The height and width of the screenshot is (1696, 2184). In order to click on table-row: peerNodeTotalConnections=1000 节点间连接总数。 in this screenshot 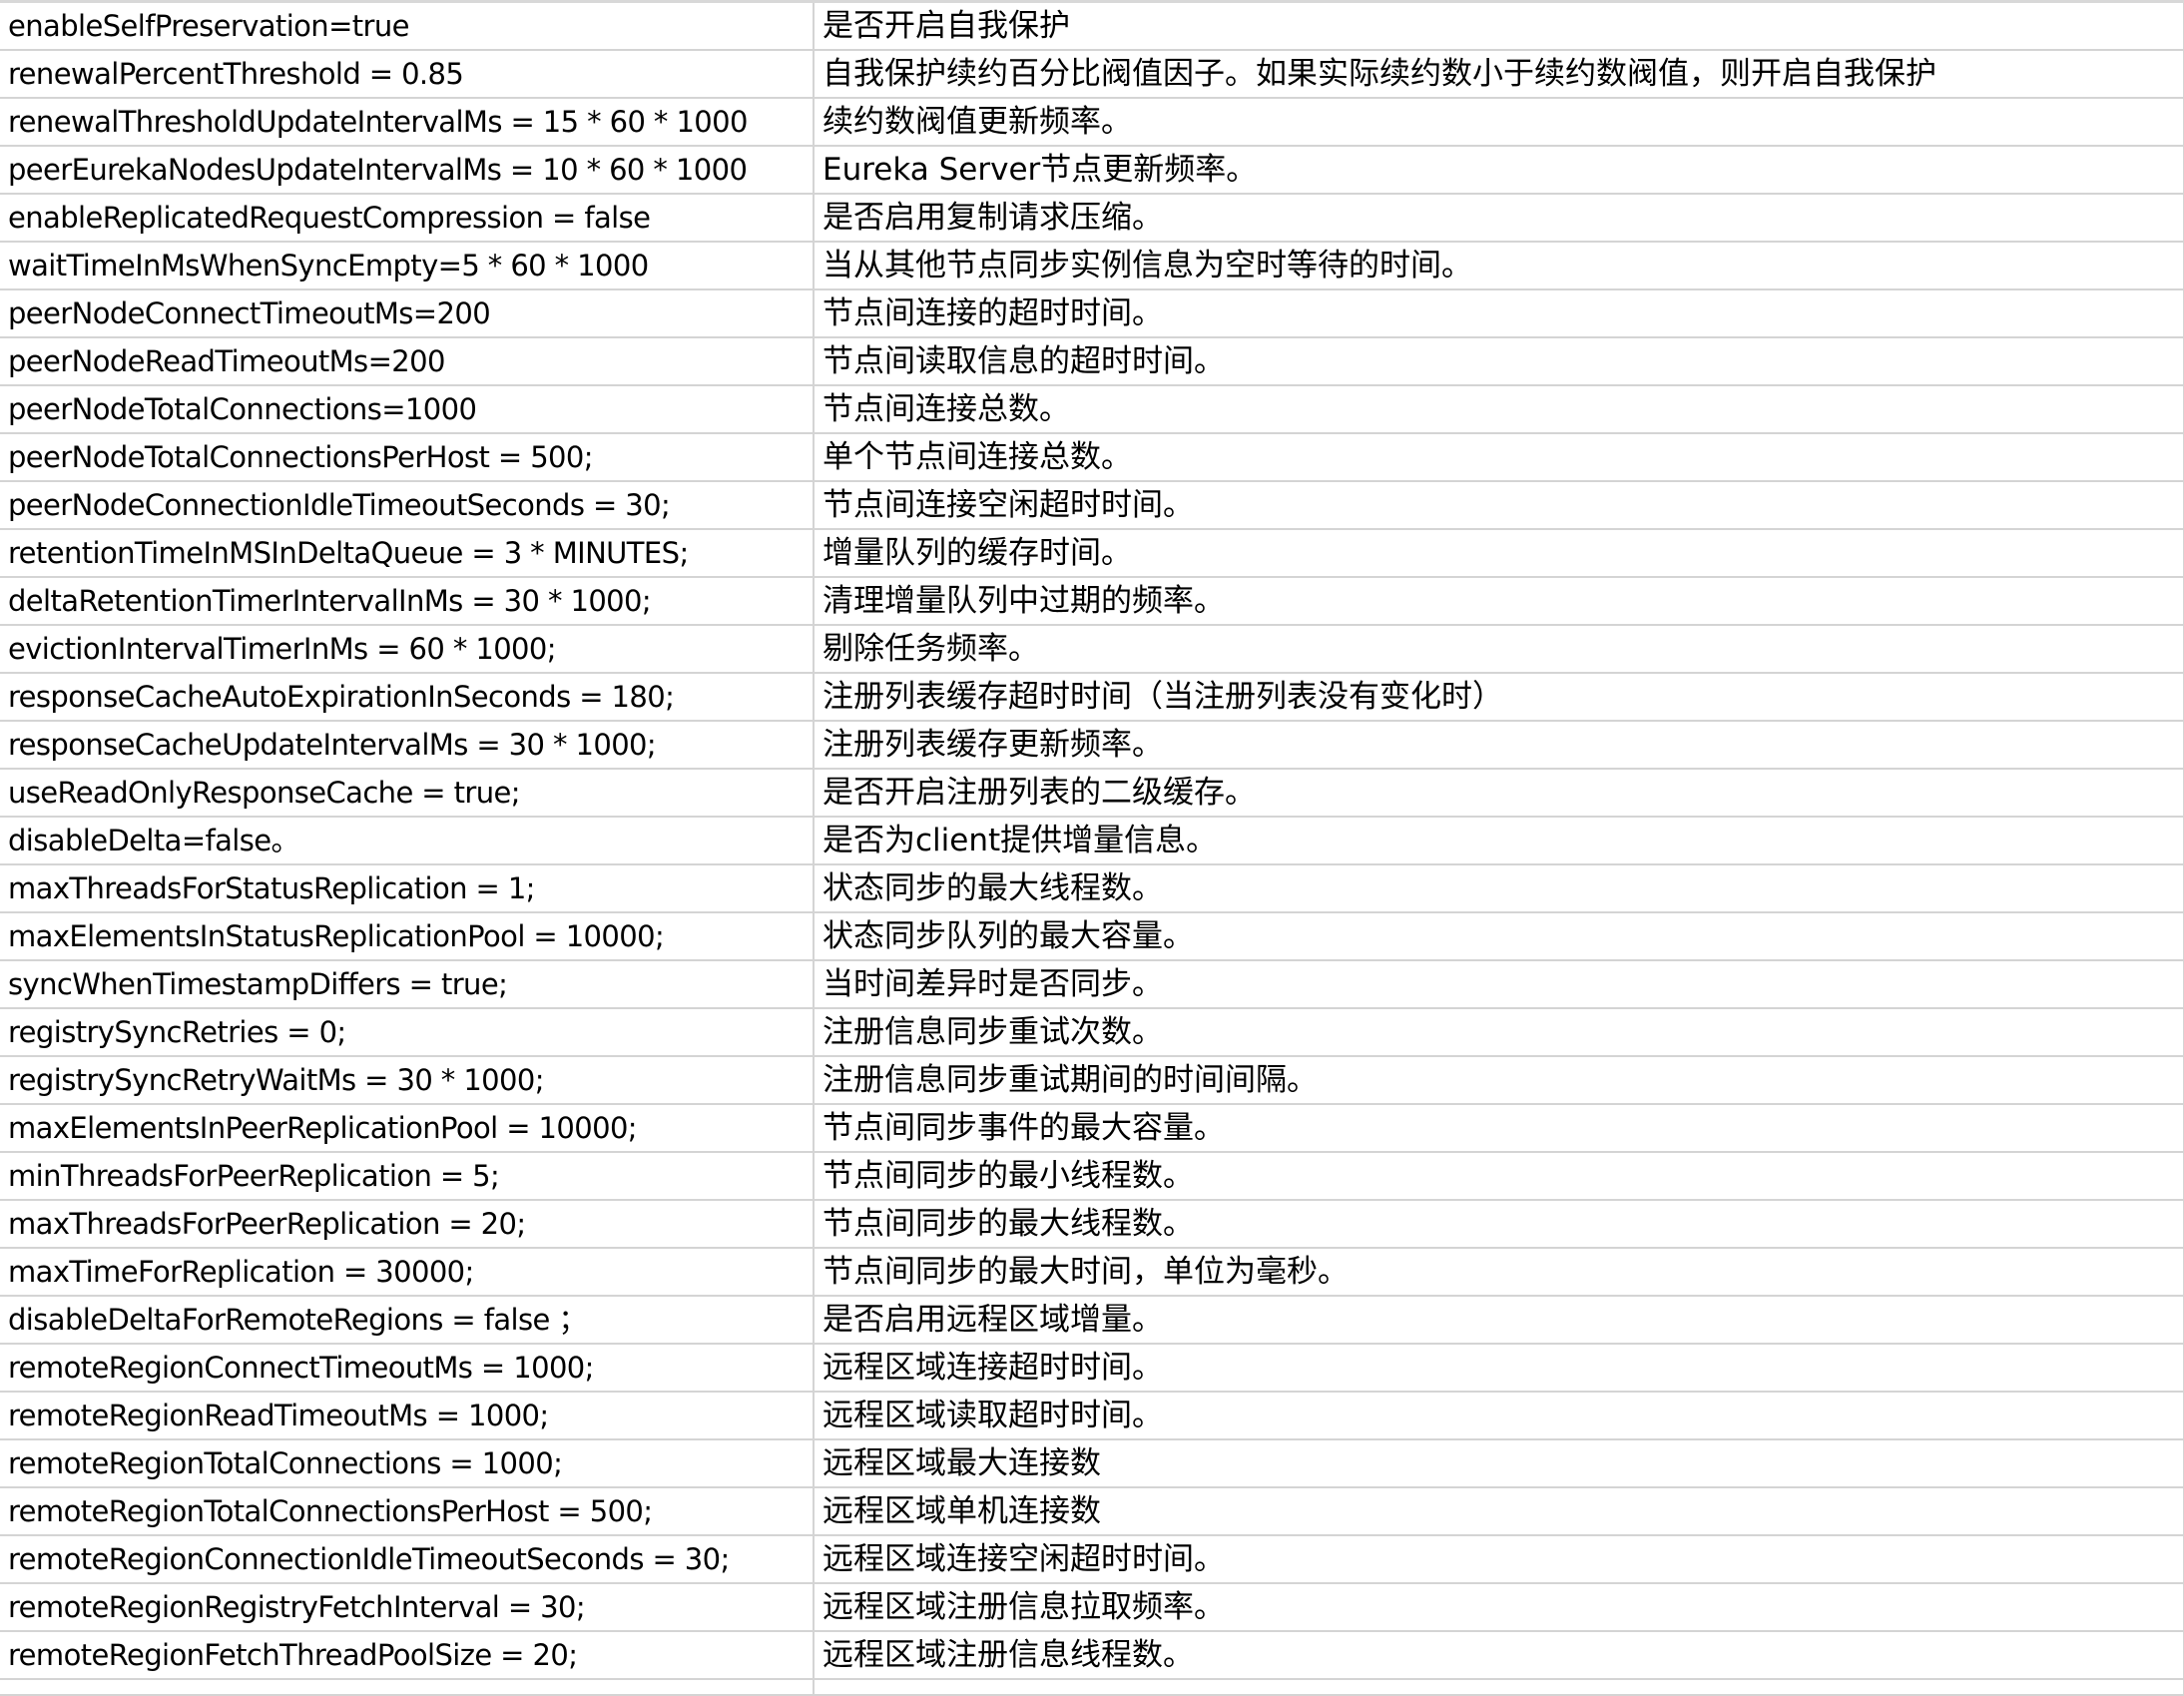, I will do `click(1092, 409)`.